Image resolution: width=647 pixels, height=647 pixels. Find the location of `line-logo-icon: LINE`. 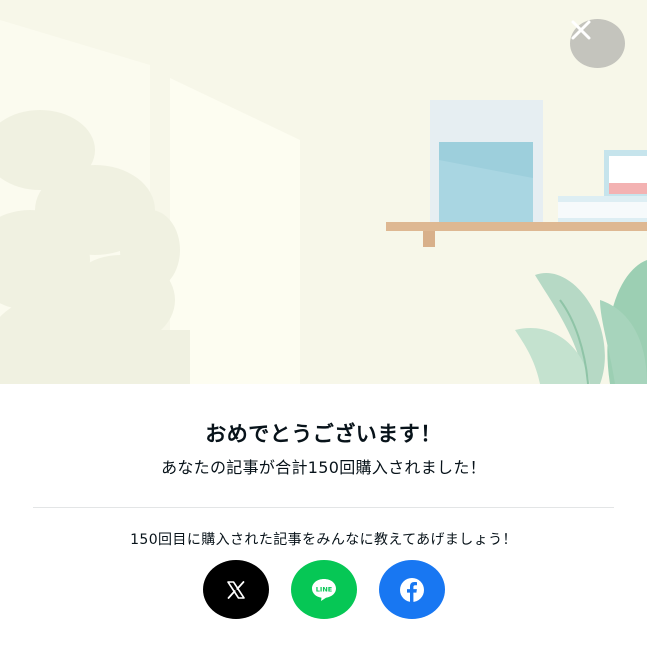

line-logo-icon: LINE is located at coordinates (324, 589).